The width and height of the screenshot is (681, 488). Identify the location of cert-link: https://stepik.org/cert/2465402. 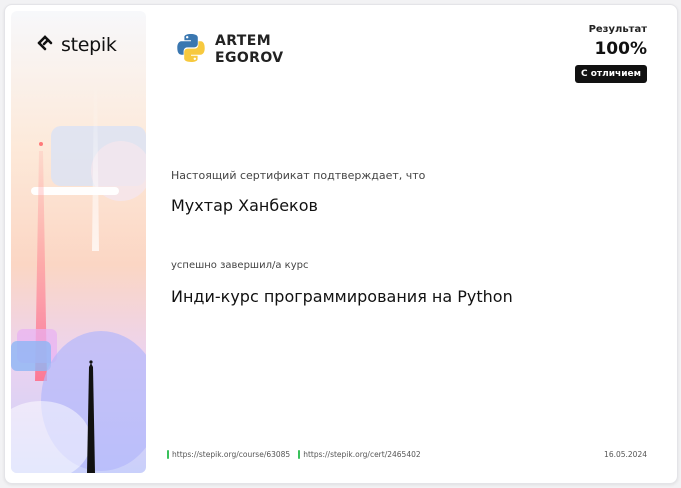
(359, 454).